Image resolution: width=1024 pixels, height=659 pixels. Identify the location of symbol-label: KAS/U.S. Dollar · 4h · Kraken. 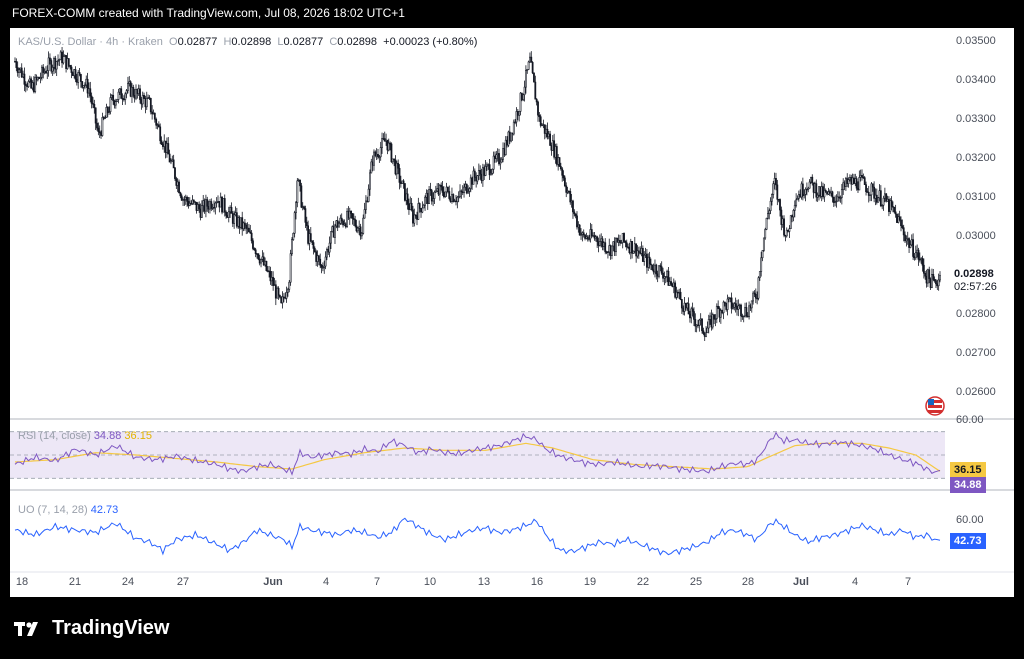
(90, 42).